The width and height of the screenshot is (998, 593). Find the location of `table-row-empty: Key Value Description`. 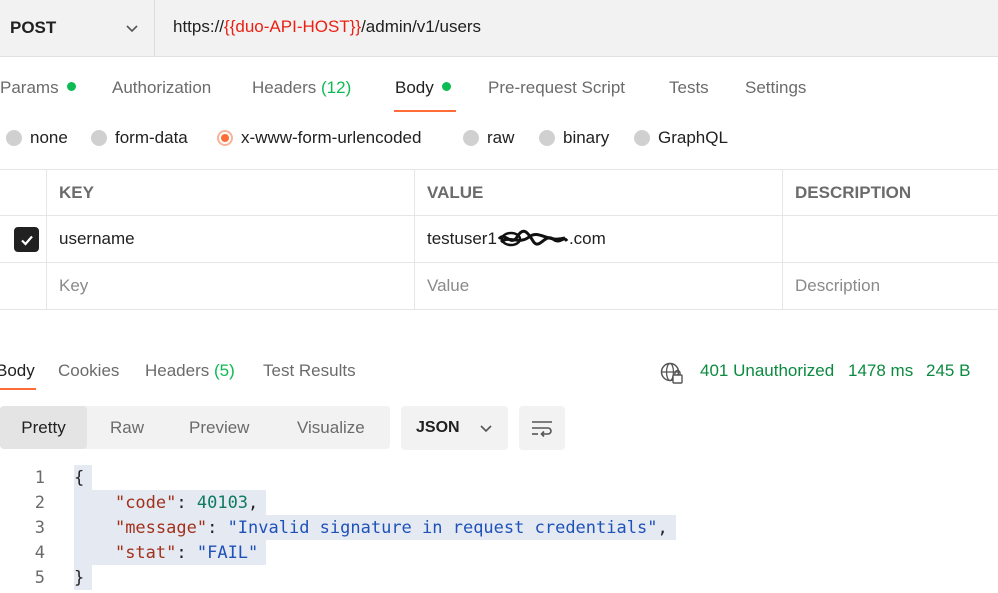

table-row-empty: Key Value Description is located at coordinates (499, 286).